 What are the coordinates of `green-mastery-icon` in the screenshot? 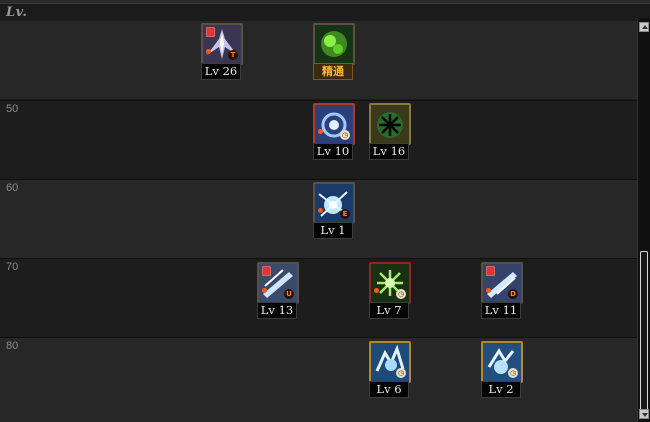 It's located at (334, 44).